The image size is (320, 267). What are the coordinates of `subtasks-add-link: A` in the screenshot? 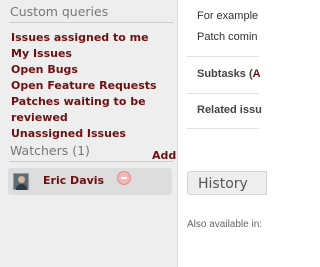 It's located at (257, 74).